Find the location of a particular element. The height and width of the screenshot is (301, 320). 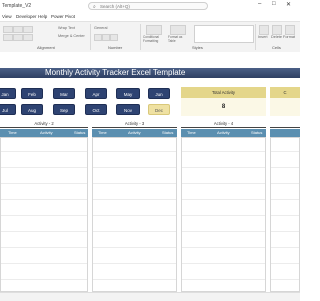

file-title: Template_V2 is located at coordinates (17, 6).